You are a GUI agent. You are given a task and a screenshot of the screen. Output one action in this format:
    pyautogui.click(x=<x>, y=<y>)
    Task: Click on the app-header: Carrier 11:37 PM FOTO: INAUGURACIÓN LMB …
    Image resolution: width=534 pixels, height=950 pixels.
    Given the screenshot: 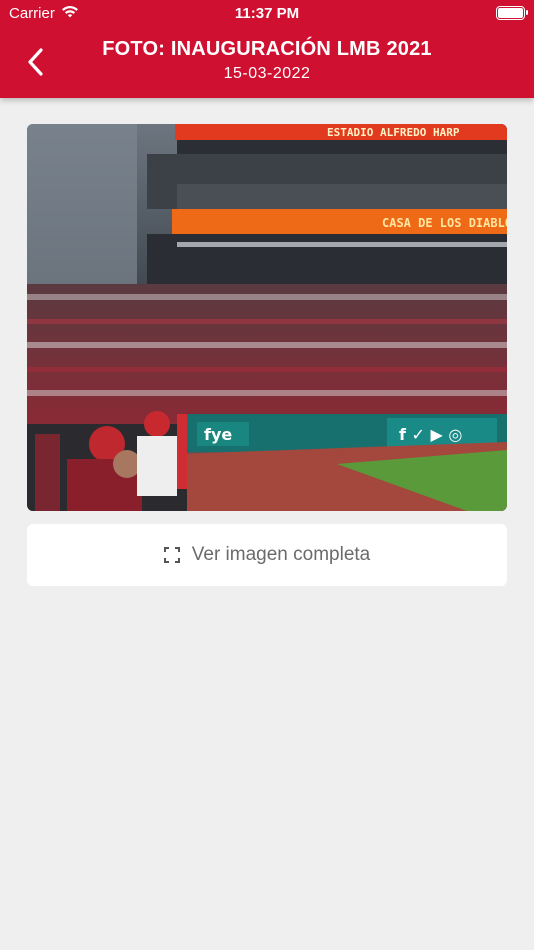 What is the action you would take?
    pyautogui.click(x=267, y=49)
    